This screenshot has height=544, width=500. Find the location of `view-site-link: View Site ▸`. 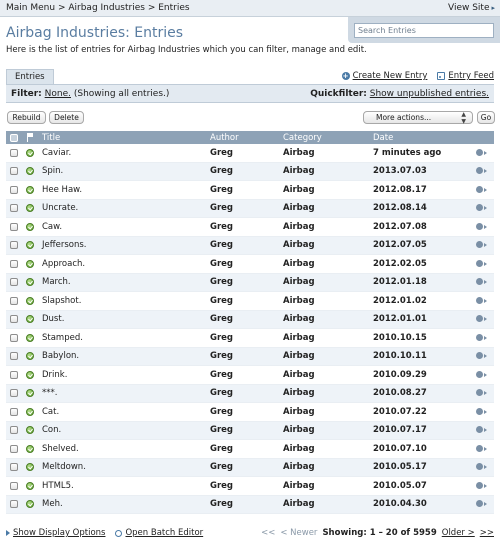

view-site-link: View Site ▸ is located at coordinates (471, 8).